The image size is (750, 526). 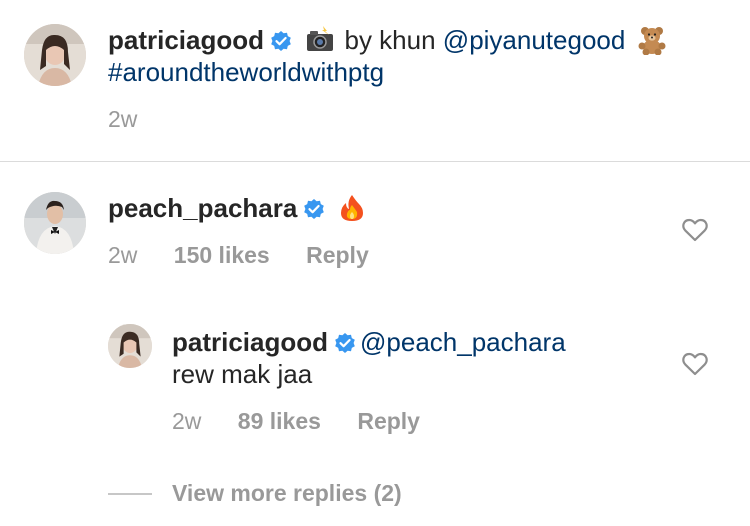 What do you see at coordinates (337, 255) in the screenshot?
I see `comment-reply-button: Reply` at bounding box center [337, 255].